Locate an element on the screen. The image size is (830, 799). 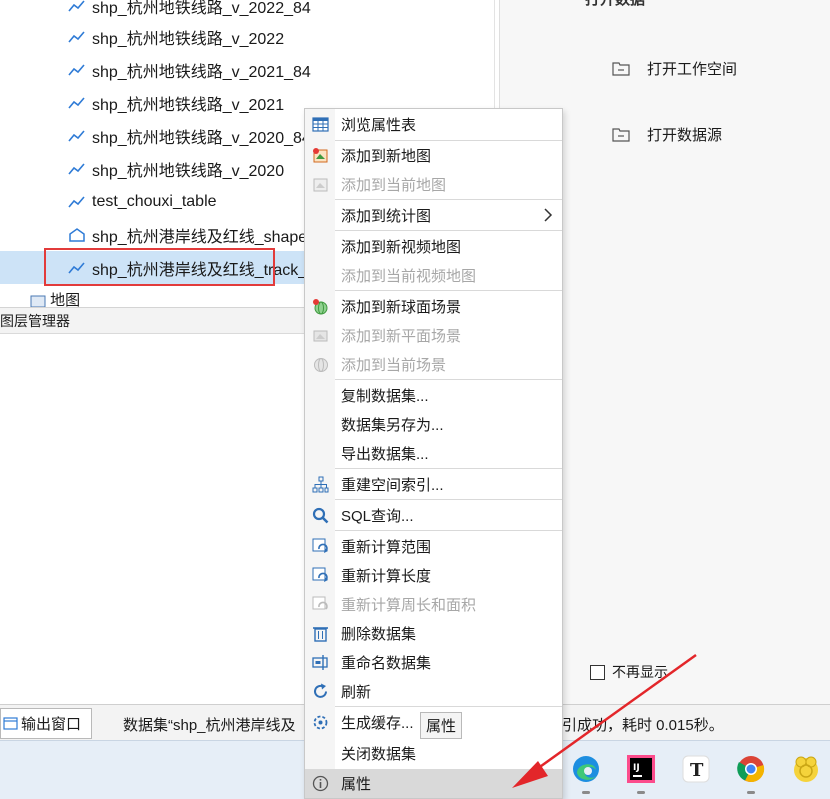
intellij-idea-icon: IJ is located at coordinates (641, 773).